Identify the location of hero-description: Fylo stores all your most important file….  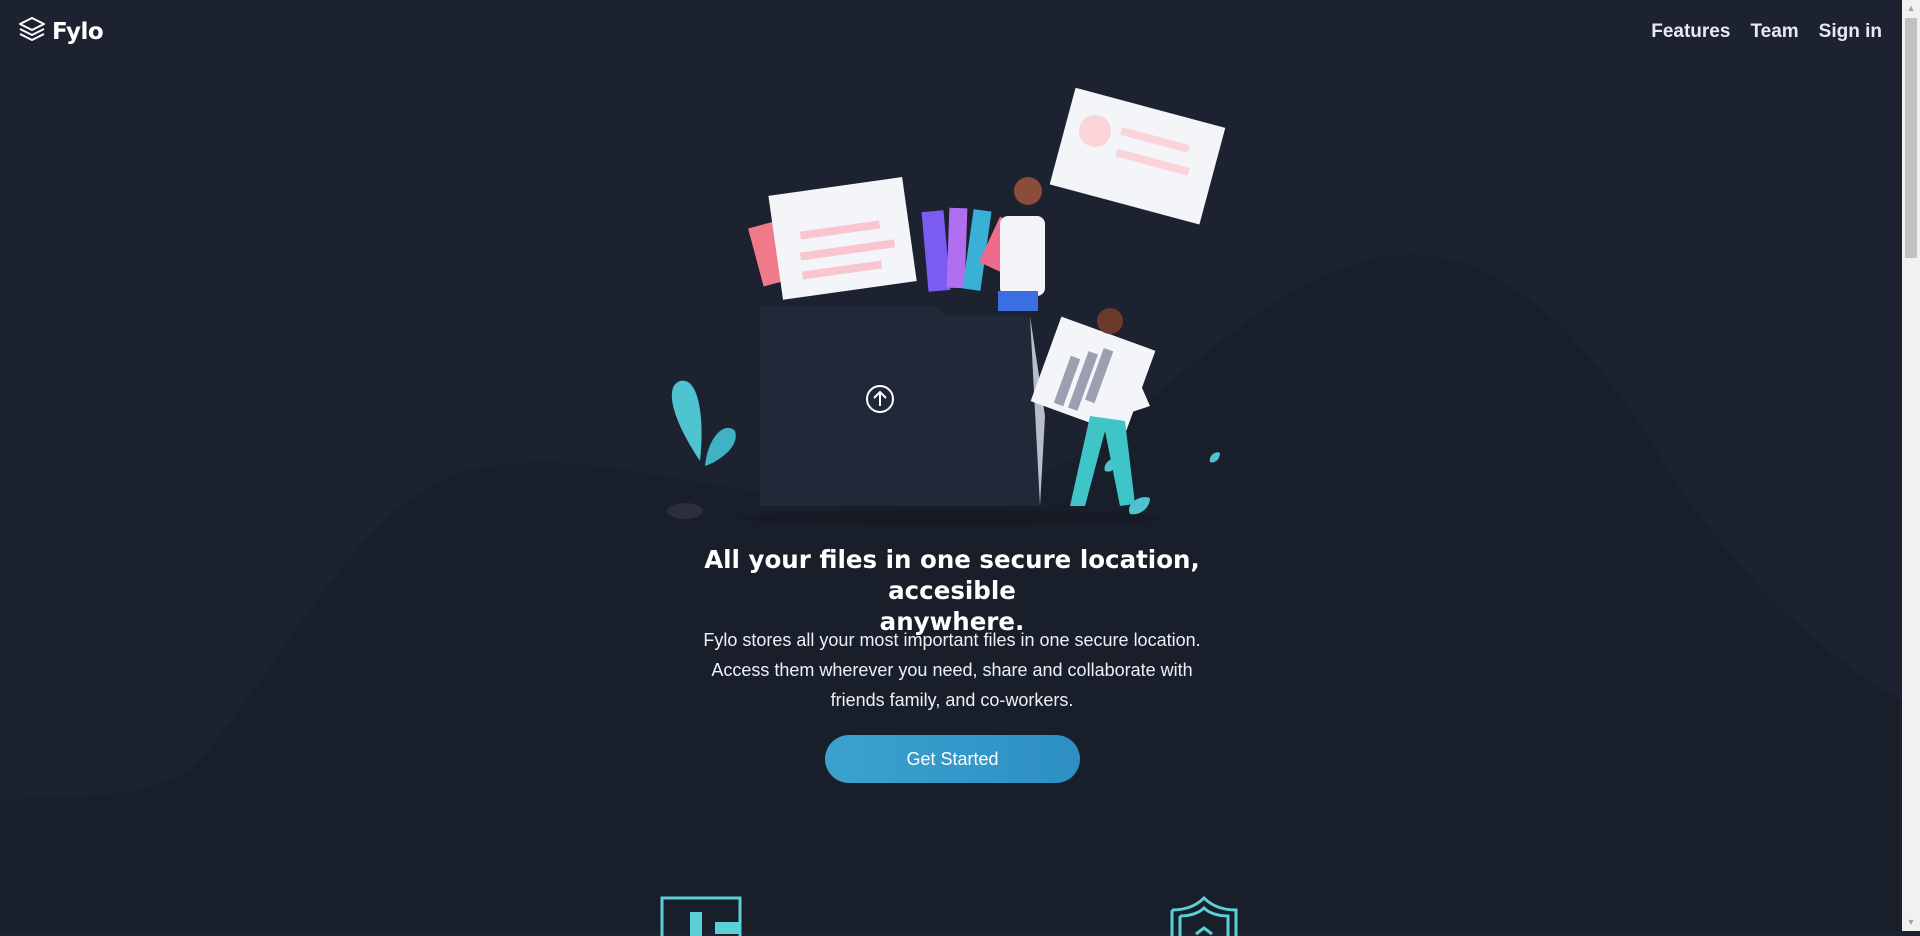
(952, 670).